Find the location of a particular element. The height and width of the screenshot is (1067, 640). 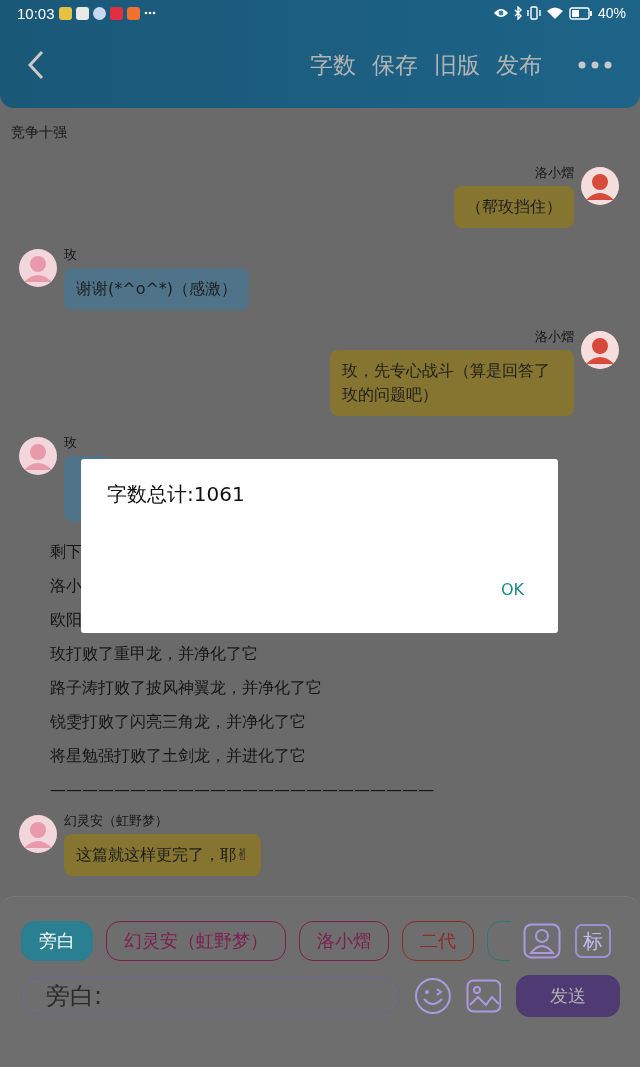

more-notifications-icon is located at coordinates (149, 13).